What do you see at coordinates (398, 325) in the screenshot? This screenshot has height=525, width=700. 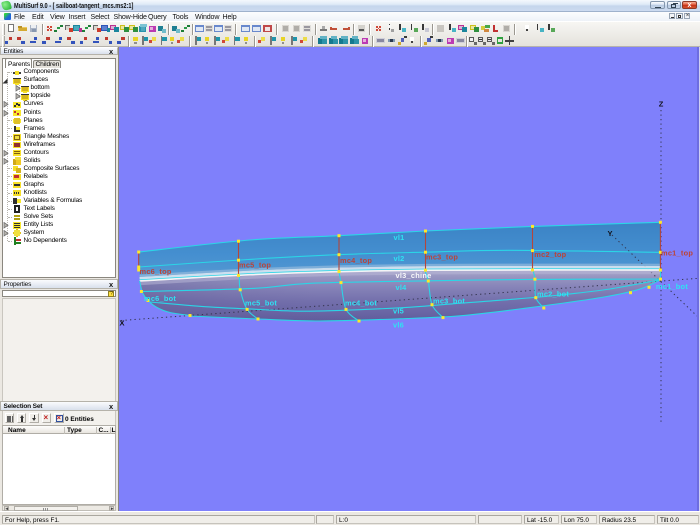 I see `svg-text: vl6` at bounding box center [398, 325].